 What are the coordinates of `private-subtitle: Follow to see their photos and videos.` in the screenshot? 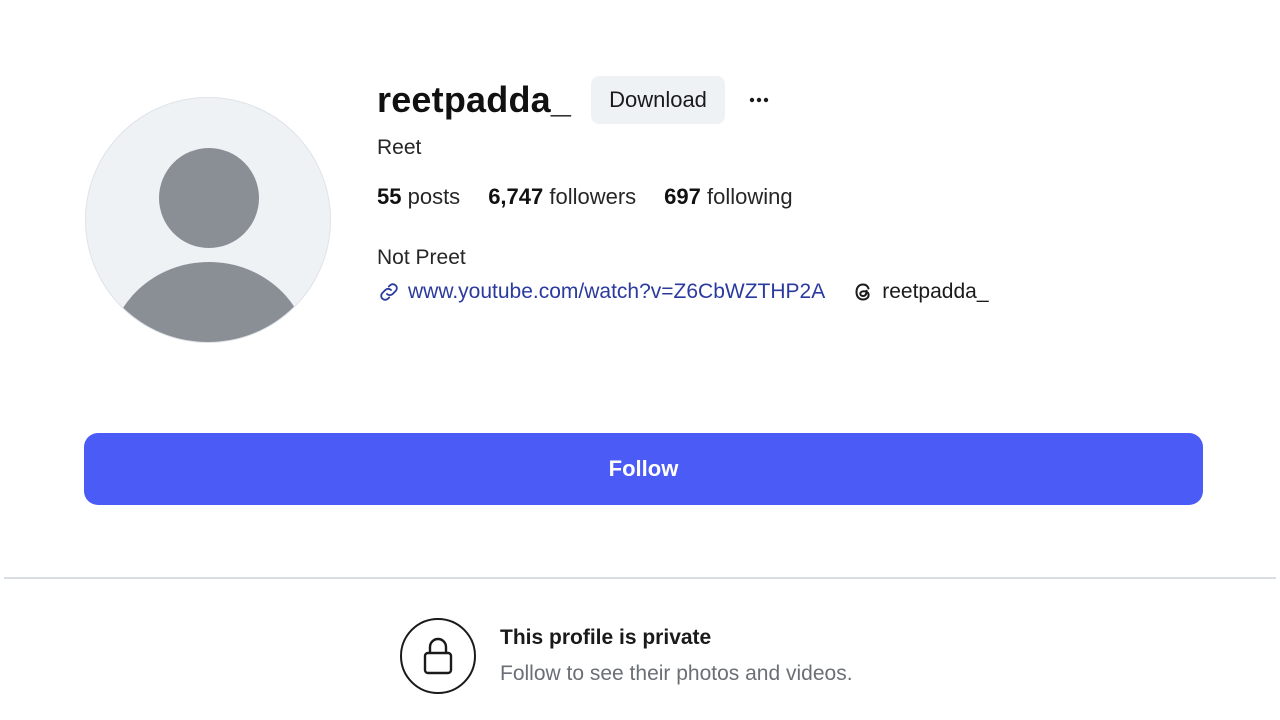 It's located at (676, 673).